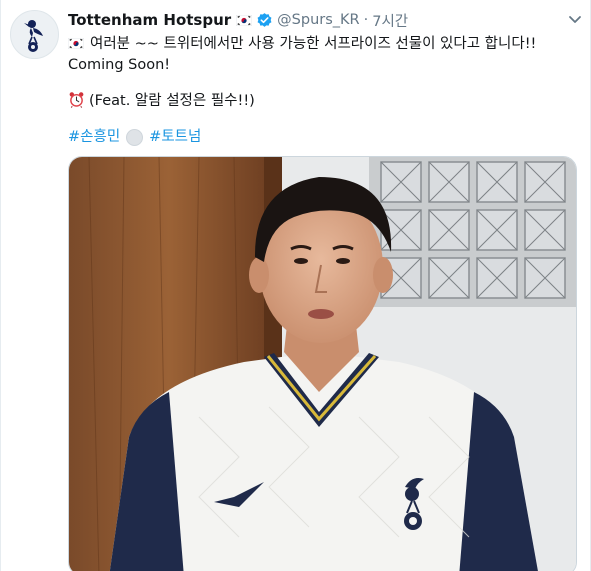 The width and height of the screenshot is (591, 571). What do you see at coordinates (323, 101) in the screenshot?
I see `tweet-text-line-3: (Feat. 알람 설정은 필수!!)` at bounding box center [323, 101].